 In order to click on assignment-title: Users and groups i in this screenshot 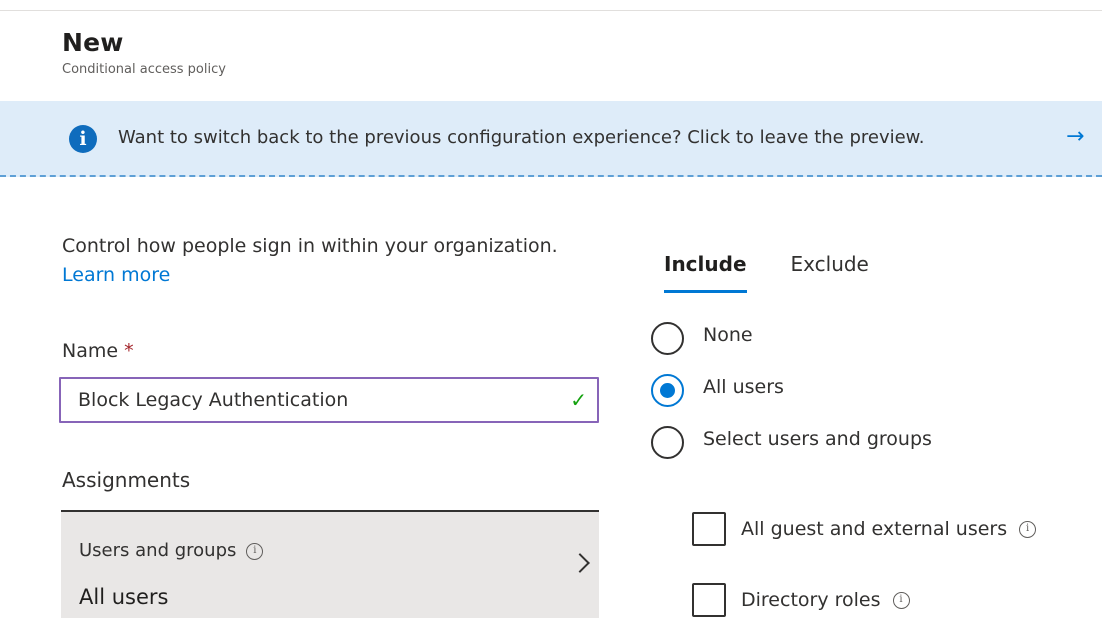, I will do `click(171, 550)`.